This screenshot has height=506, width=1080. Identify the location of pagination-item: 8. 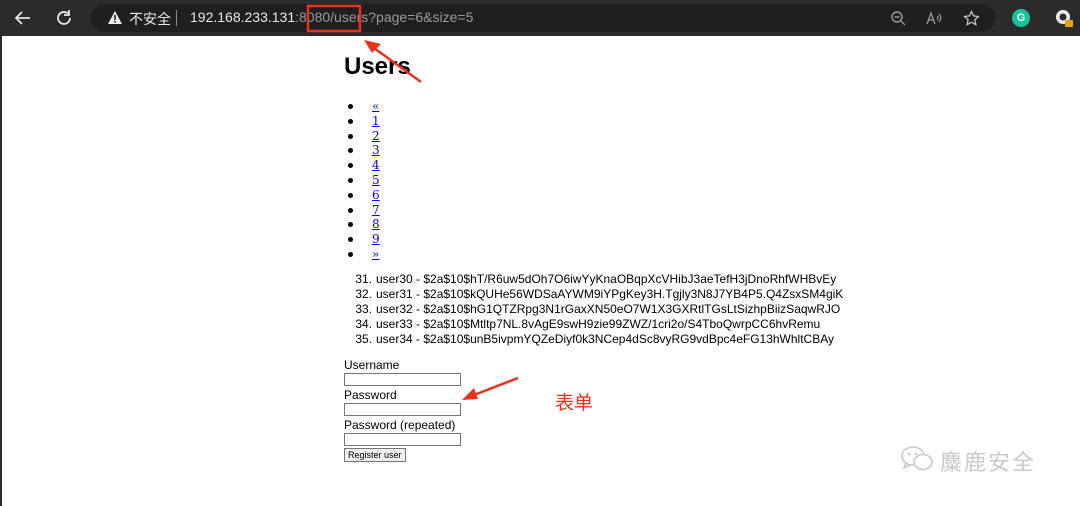
(624, 224).